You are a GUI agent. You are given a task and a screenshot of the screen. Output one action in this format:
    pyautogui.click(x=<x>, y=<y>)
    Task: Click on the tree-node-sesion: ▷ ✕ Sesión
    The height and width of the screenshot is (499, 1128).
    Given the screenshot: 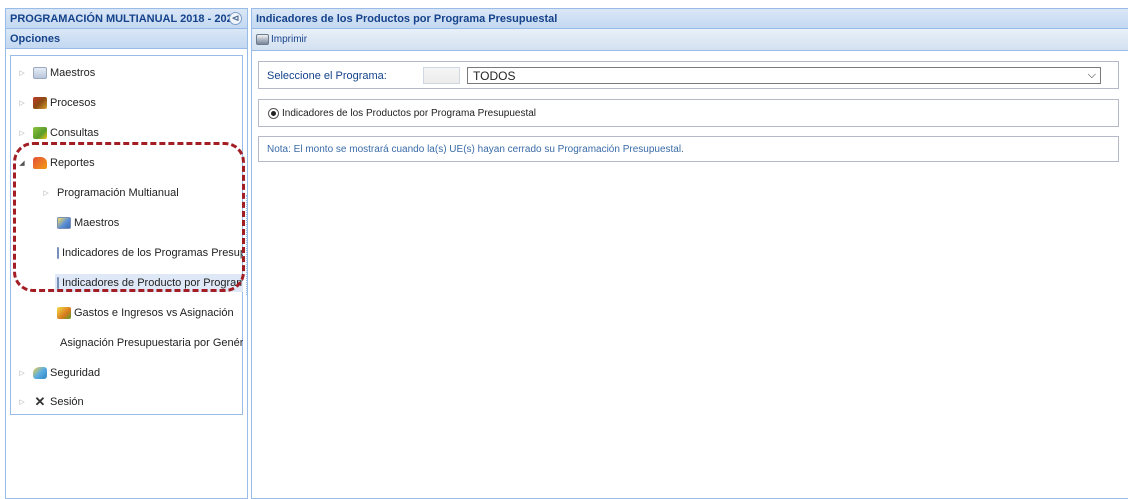 What is the action you would take?
    pyautogui.click(x=50, y=402)
    